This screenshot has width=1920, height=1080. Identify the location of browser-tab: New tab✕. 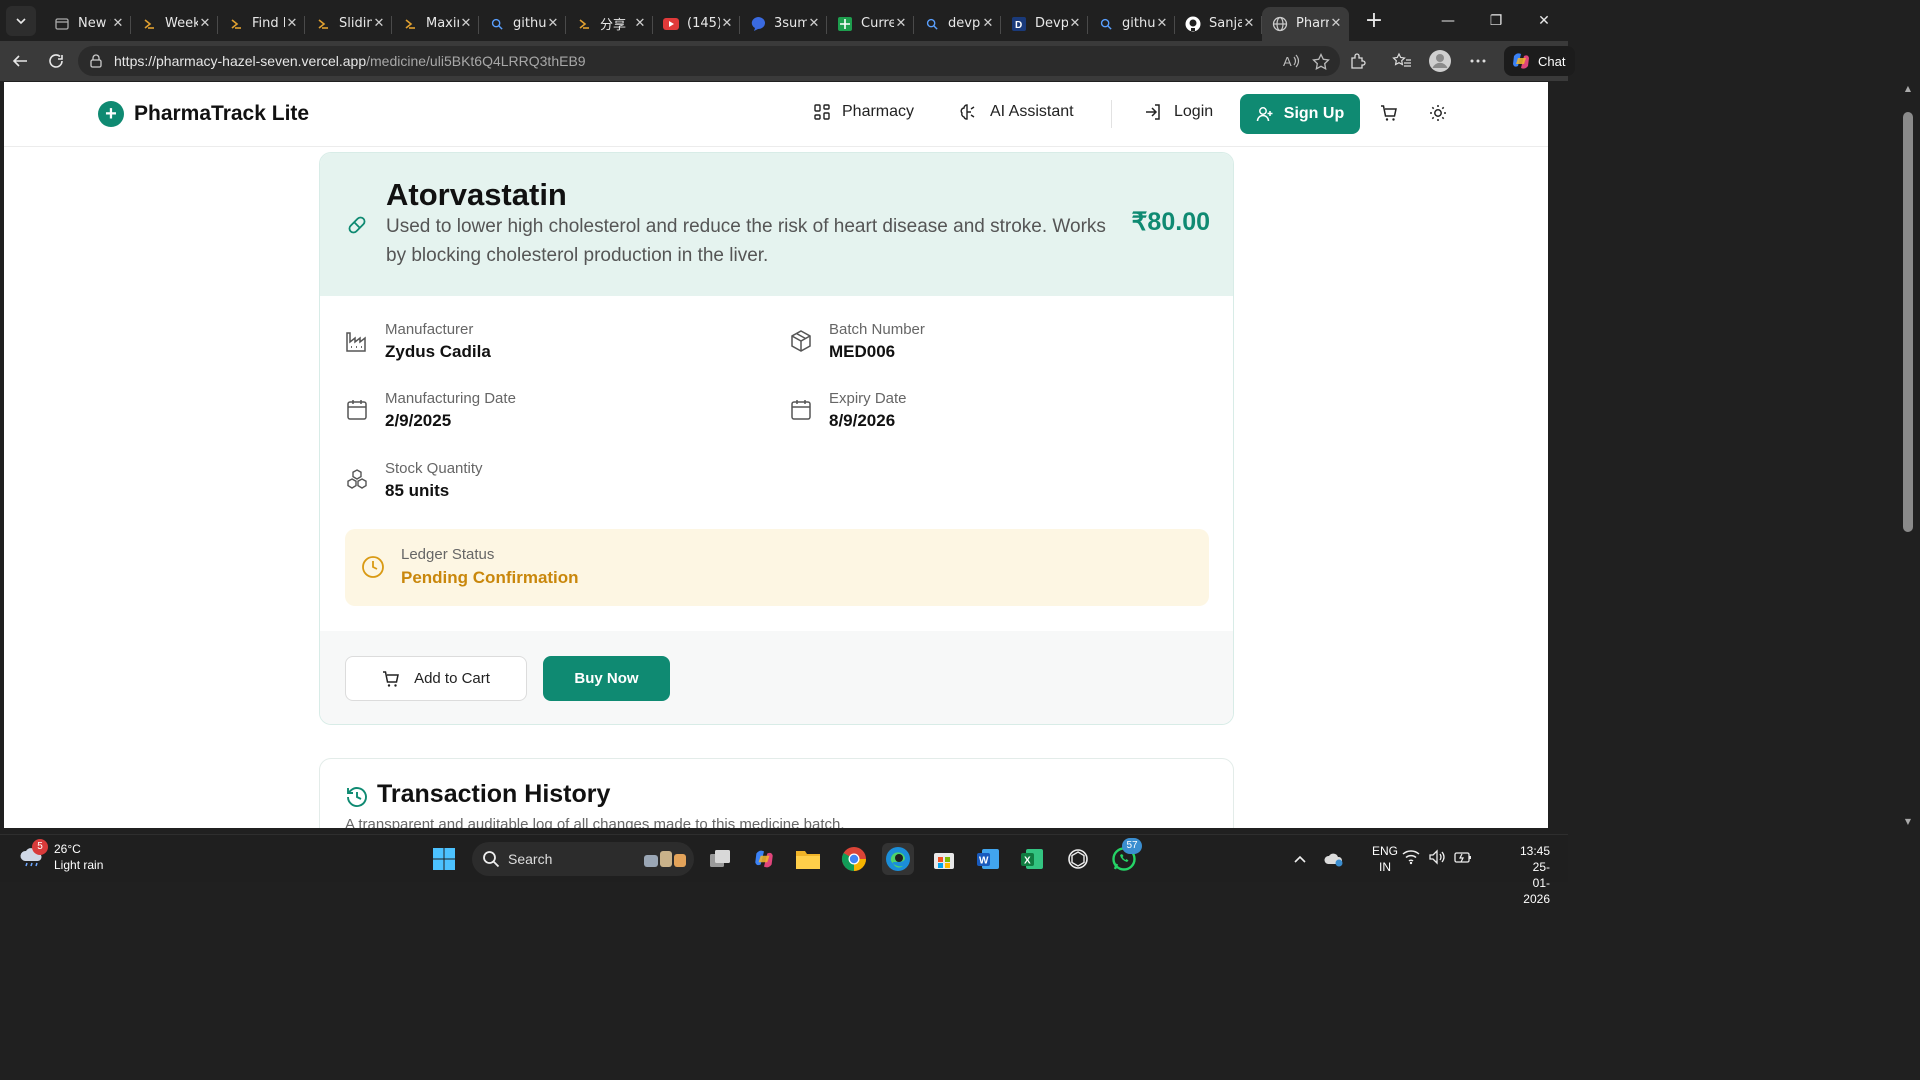
(87, 24).